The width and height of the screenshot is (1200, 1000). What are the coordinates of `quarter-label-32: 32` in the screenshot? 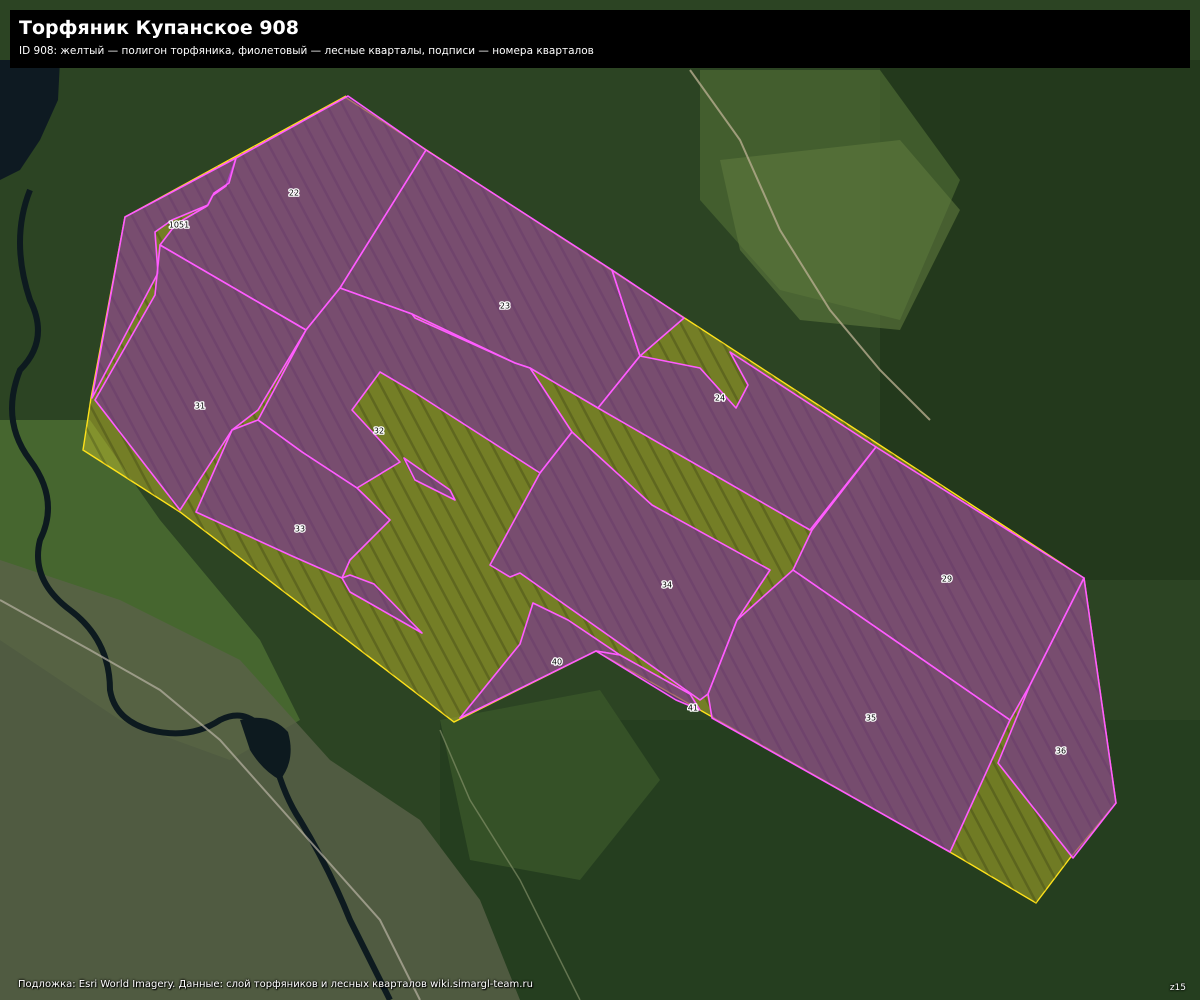 It's located at (379, 431).